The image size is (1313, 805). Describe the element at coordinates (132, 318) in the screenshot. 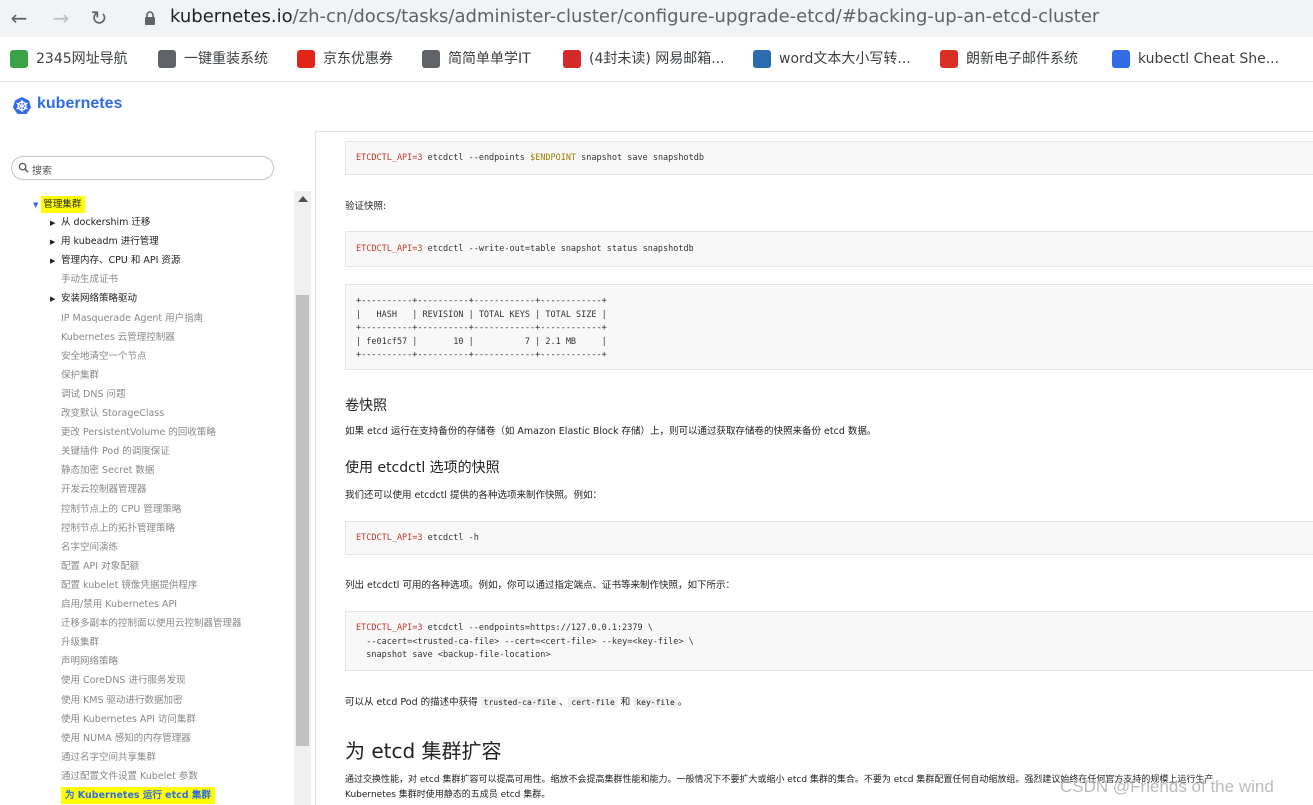

I see `sidebar-nav-label: IP Masquerade Agent 用户指南` at that location.